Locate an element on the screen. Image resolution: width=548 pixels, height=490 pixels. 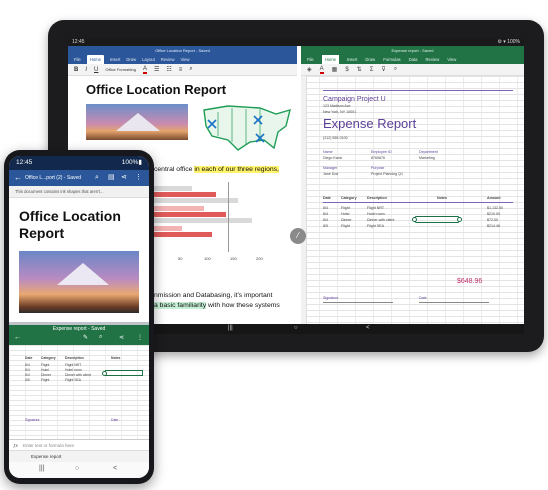
tab-formulas: Formulas is located at coordinates (391, 59).